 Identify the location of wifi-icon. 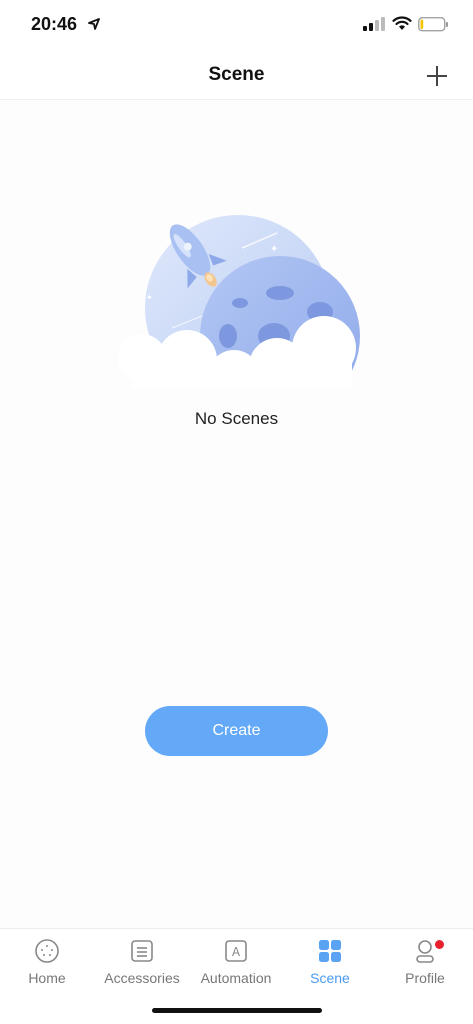
(402, 23).